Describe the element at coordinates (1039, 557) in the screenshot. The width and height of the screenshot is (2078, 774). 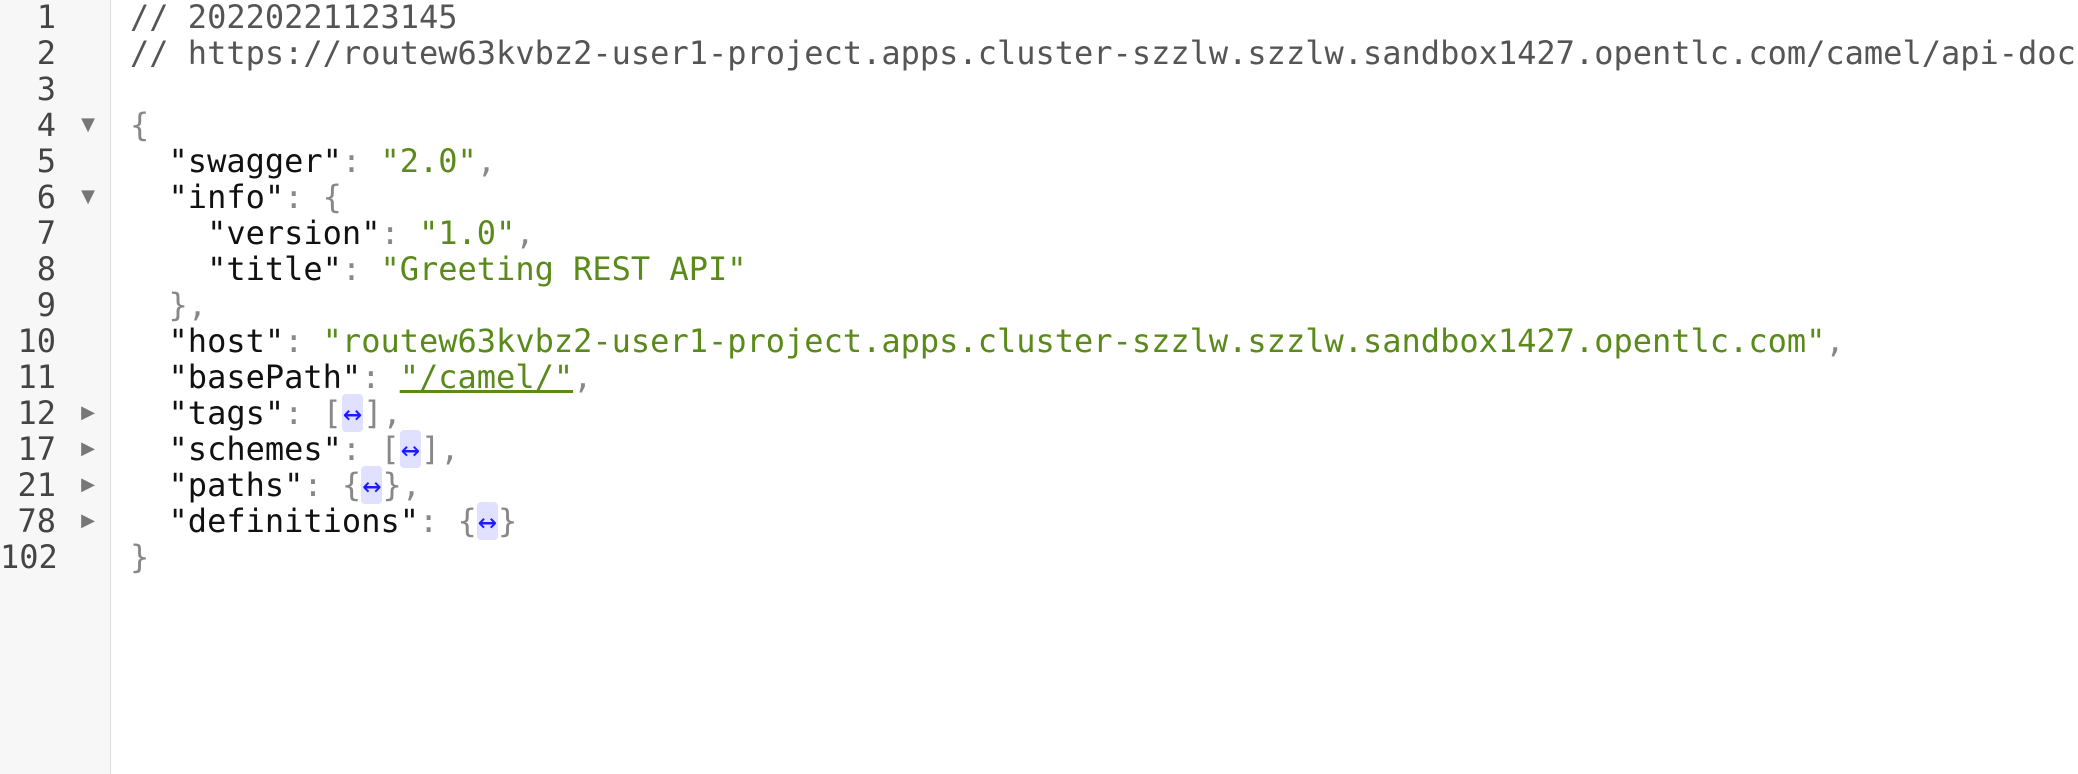
I see `code-line: 102 }` at that location.